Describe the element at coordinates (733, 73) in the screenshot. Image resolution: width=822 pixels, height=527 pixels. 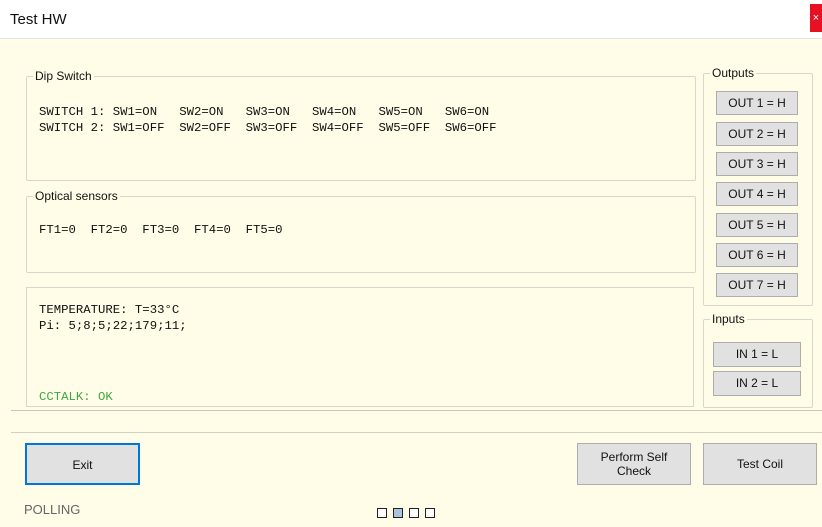
I see `outputs-legend: Outputs` at that location.